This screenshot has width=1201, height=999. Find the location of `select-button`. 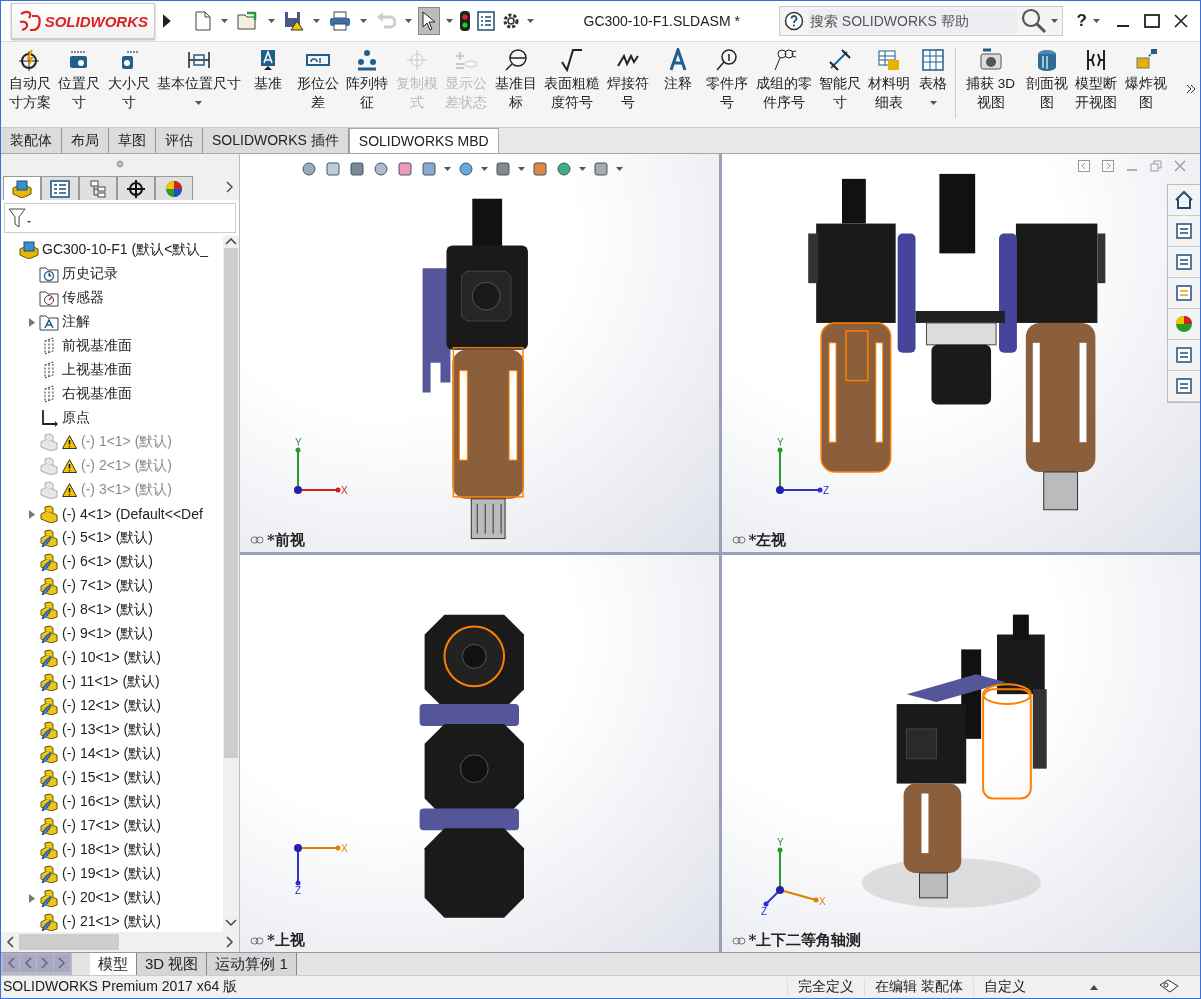

select-button is located at coordinates (428, 21).